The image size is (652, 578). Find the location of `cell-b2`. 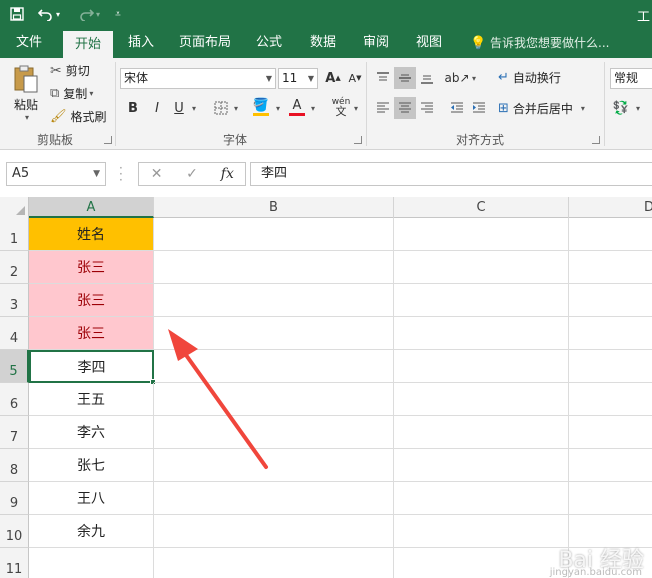

cell-b2 is located at coordinates (274, 267).